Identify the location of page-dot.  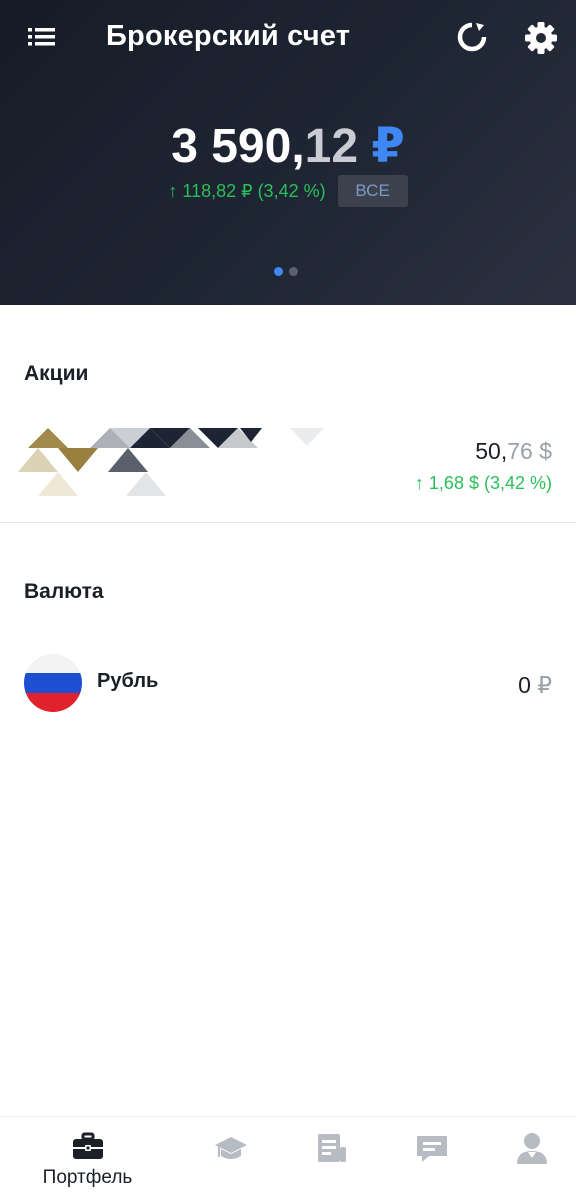
(294, 271).